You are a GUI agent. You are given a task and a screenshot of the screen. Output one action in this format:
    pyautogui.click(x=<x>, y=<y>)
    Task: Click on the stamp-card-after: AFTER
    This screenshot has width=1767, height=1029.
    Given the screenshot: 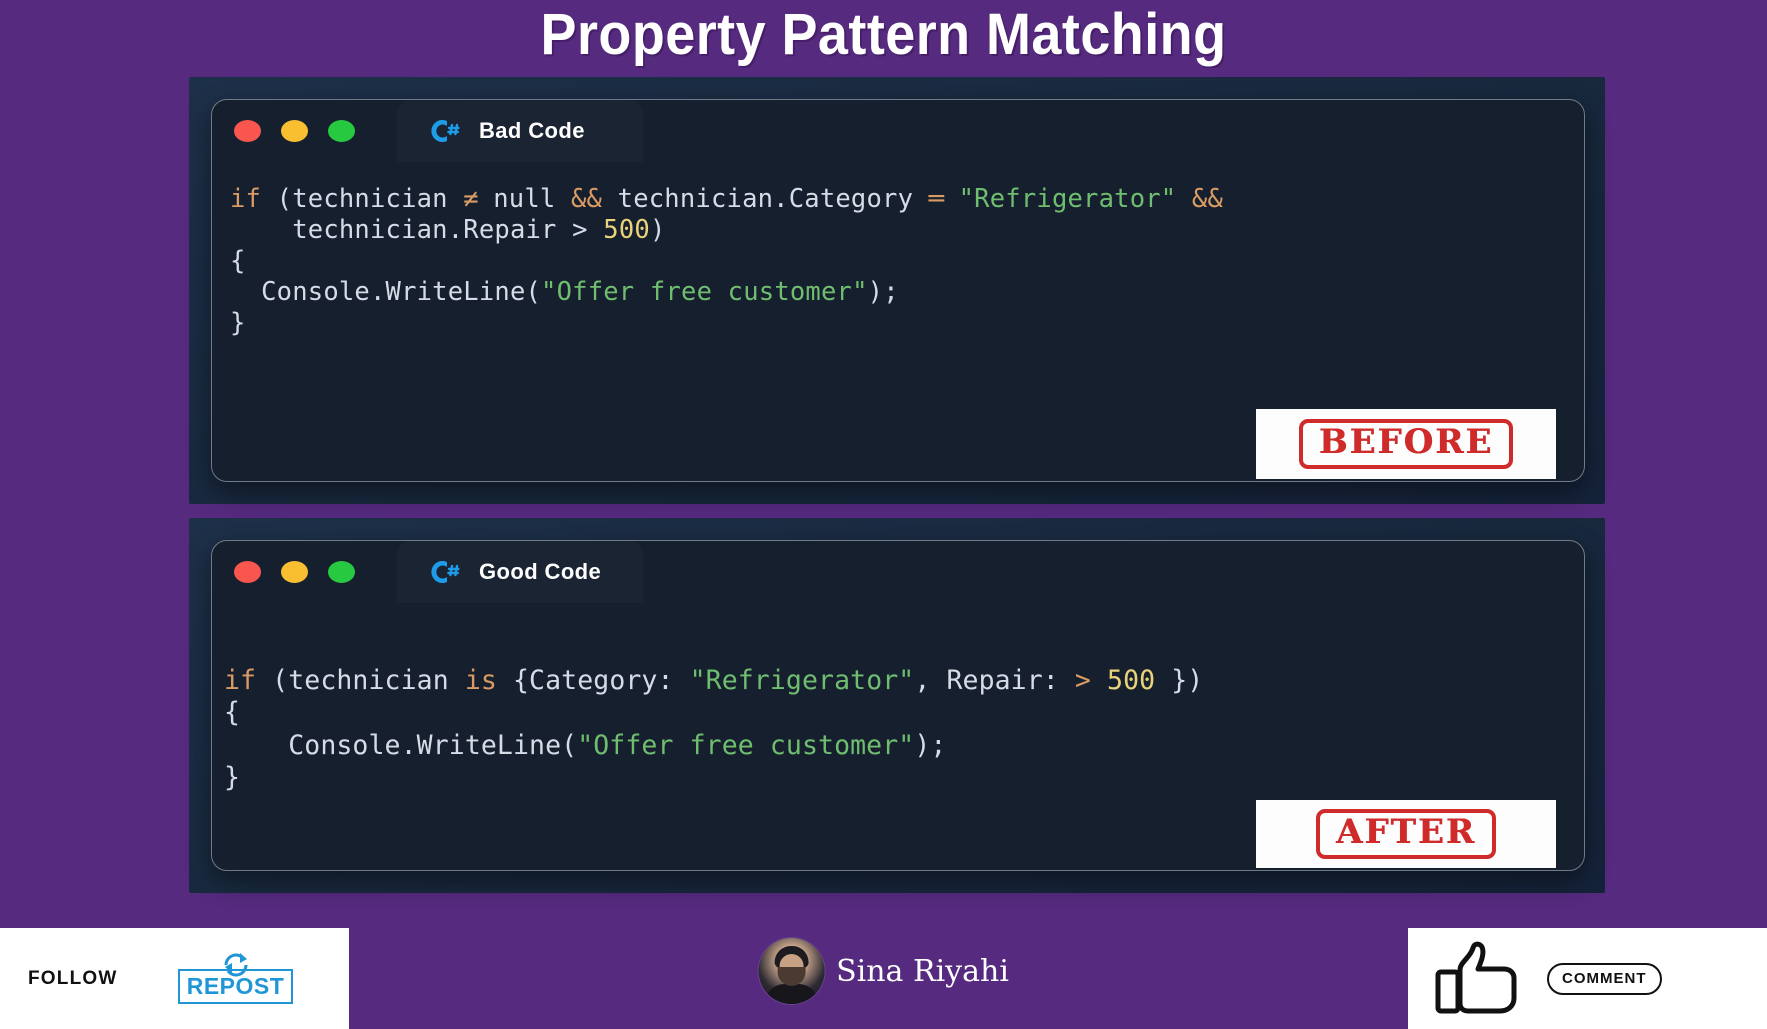 What is the action you would take?
    pyautogui.click(x=1406, y=834)
    